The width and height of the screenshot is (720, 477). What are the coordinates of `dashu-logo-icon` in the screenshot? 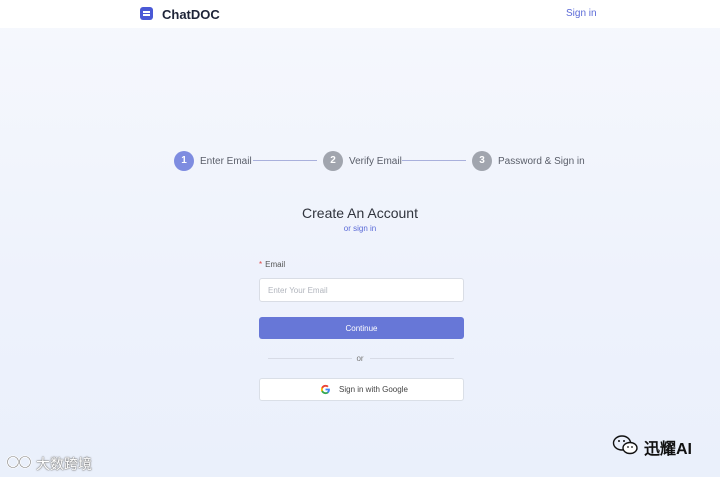 It's located at (19, 462).